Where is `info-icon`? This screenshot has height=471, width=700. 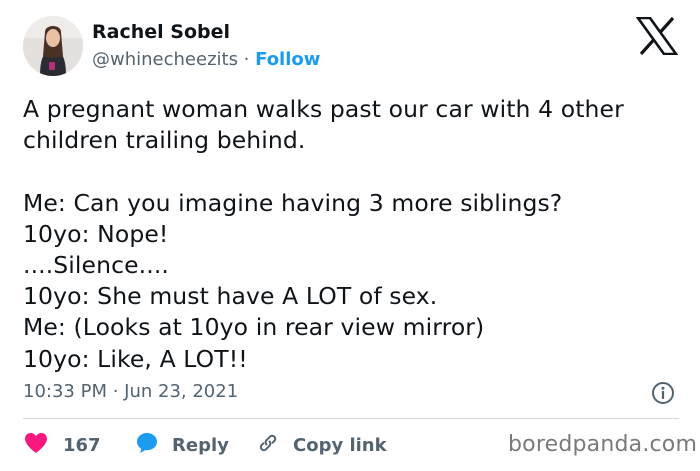 info-icon is located at coordinates (663, 393).